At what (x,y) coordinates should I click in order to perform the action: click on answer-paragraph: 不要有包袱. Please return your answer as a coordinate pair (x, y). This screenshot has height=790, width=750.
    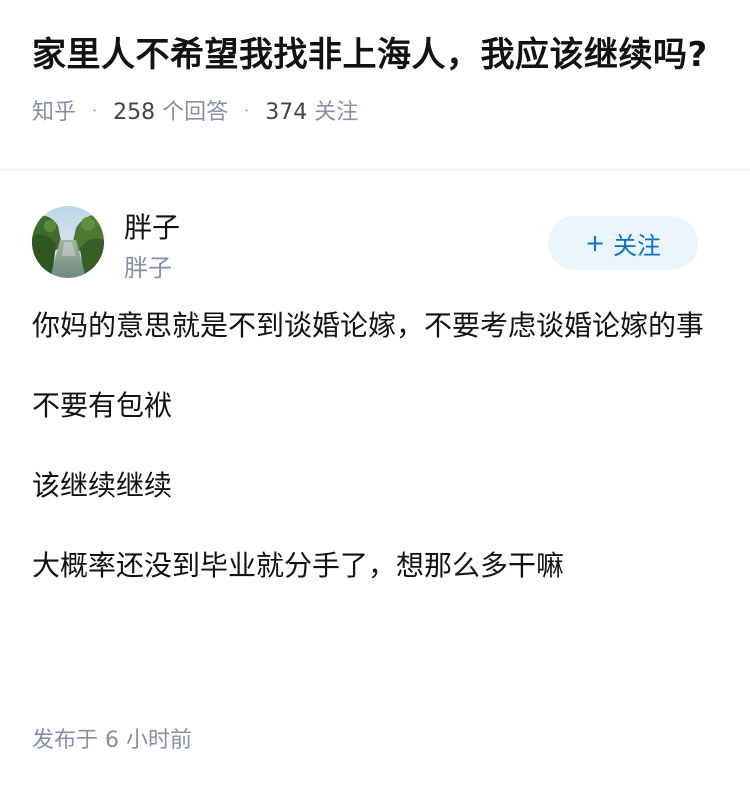
    Looking at the image, I should click on (102, 405).